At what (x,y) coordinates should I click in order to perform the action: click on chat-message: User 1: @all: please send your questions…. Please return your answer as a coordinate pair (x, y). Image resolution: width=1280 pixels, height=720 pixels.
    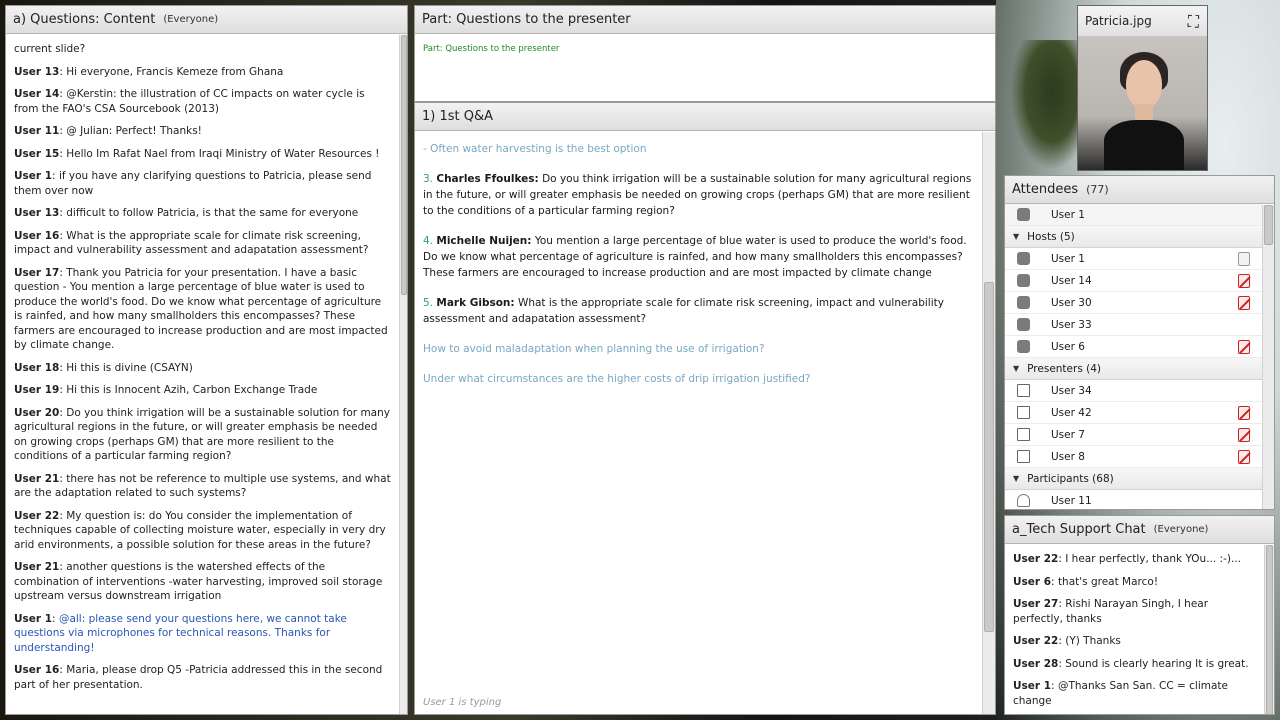
    Looking at the image, I should click on (180, 633).